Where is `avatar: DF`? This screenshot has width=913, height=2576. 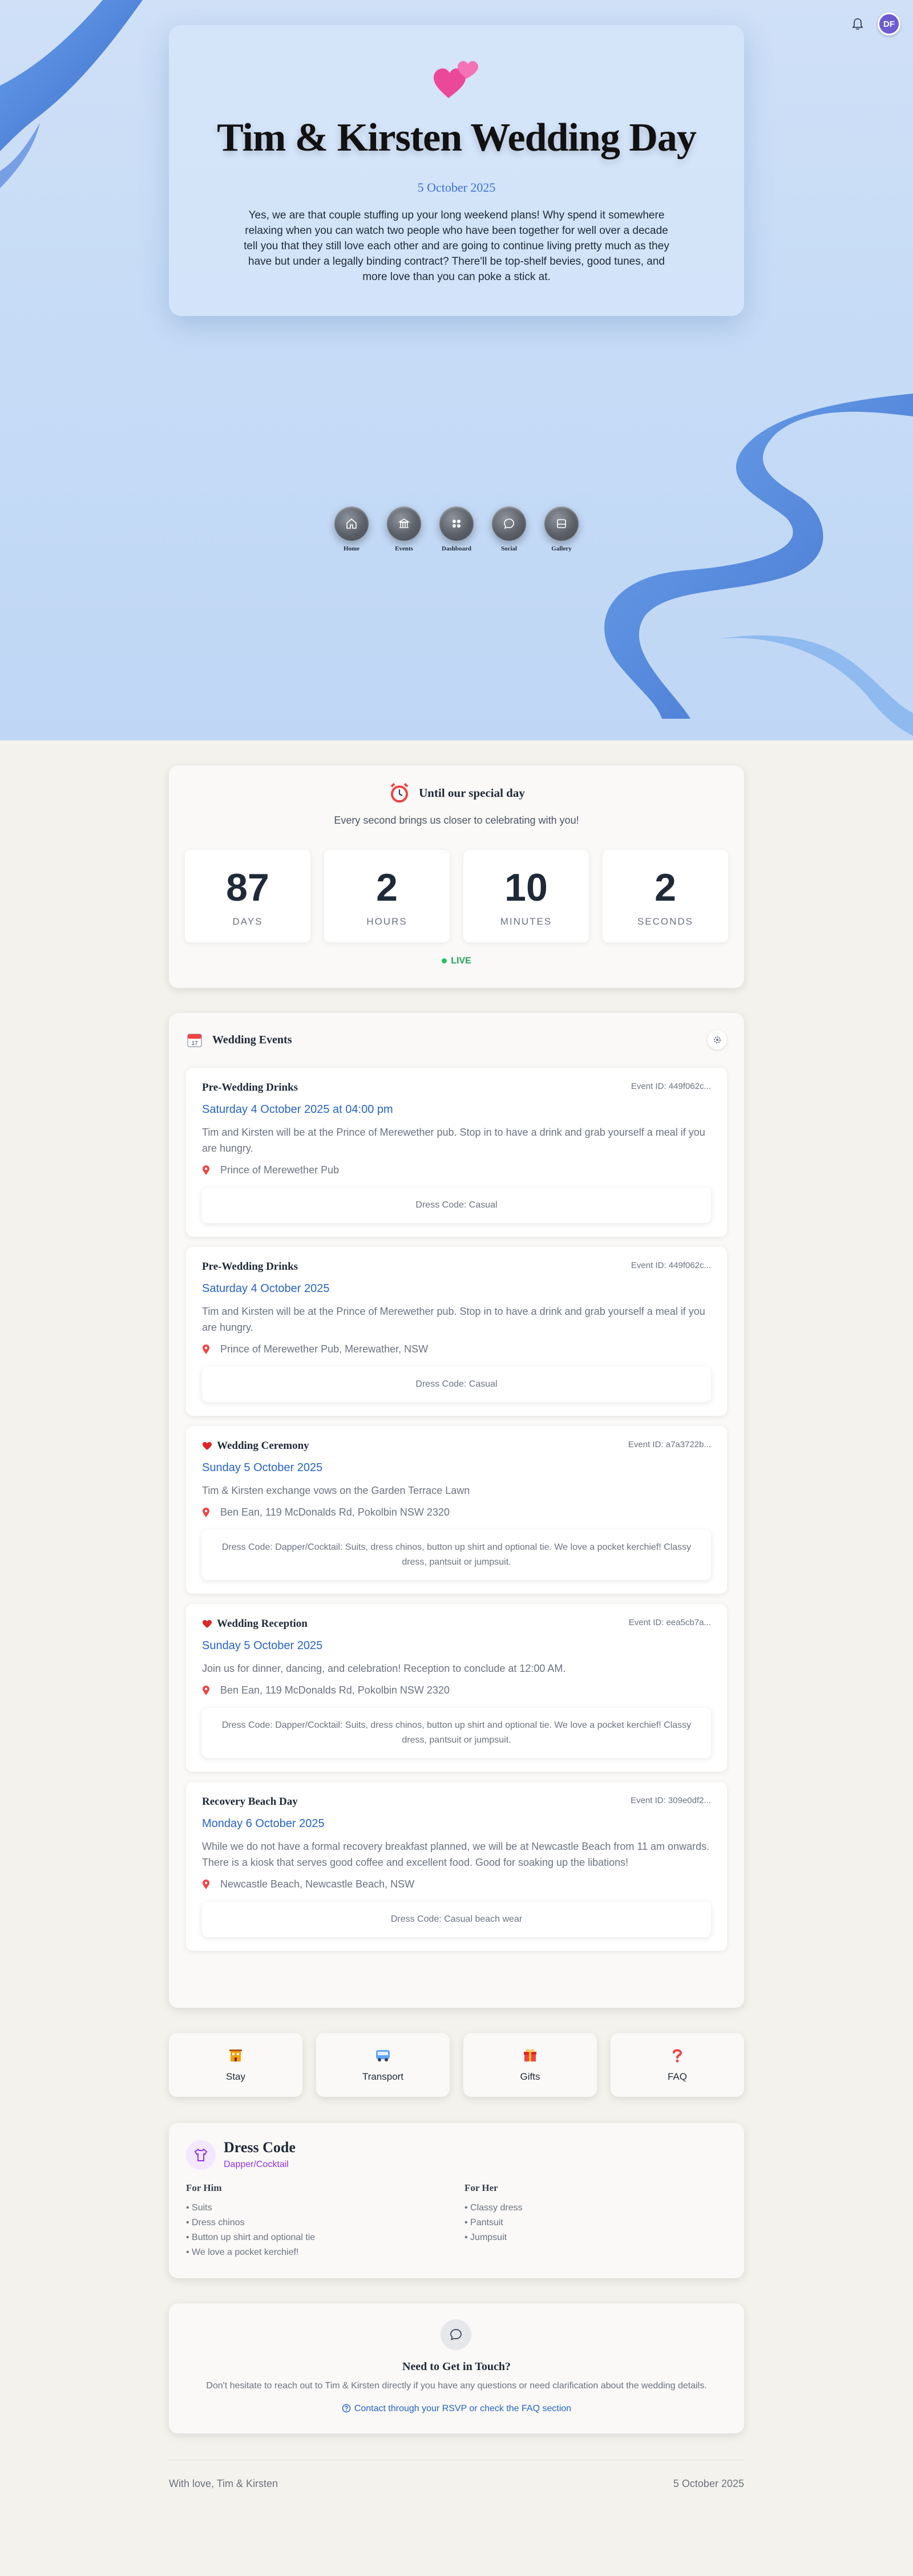
avatar: DF is located at coordinates (889, 24).